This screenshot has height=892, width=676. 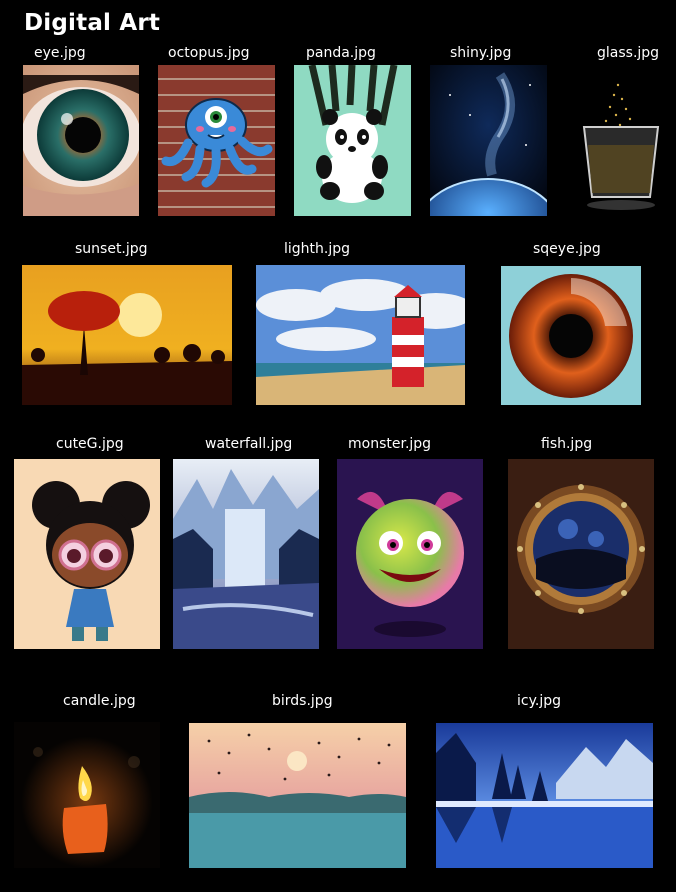 I want to click on caption-shiny: shiny.jpg, so click(x=481, y=53).